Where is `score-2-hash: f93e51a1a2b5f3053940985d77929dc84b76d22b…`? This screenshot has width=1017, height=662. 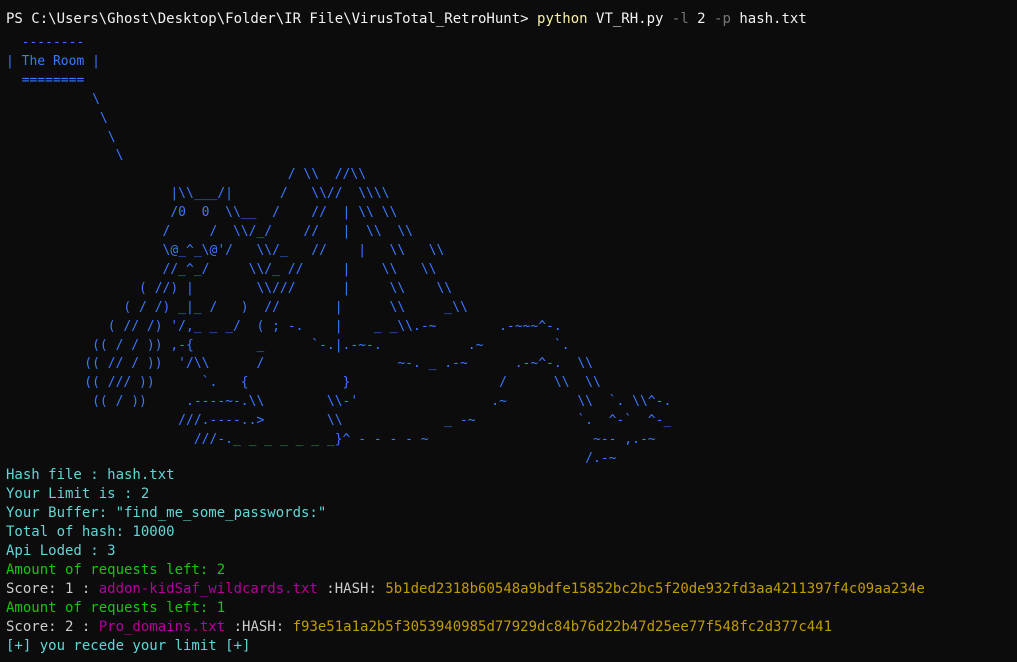
score-2-hash: f93e51a1a2b5f3053940985d77929dc84b76d22b… is located at coordinates (562, 627).